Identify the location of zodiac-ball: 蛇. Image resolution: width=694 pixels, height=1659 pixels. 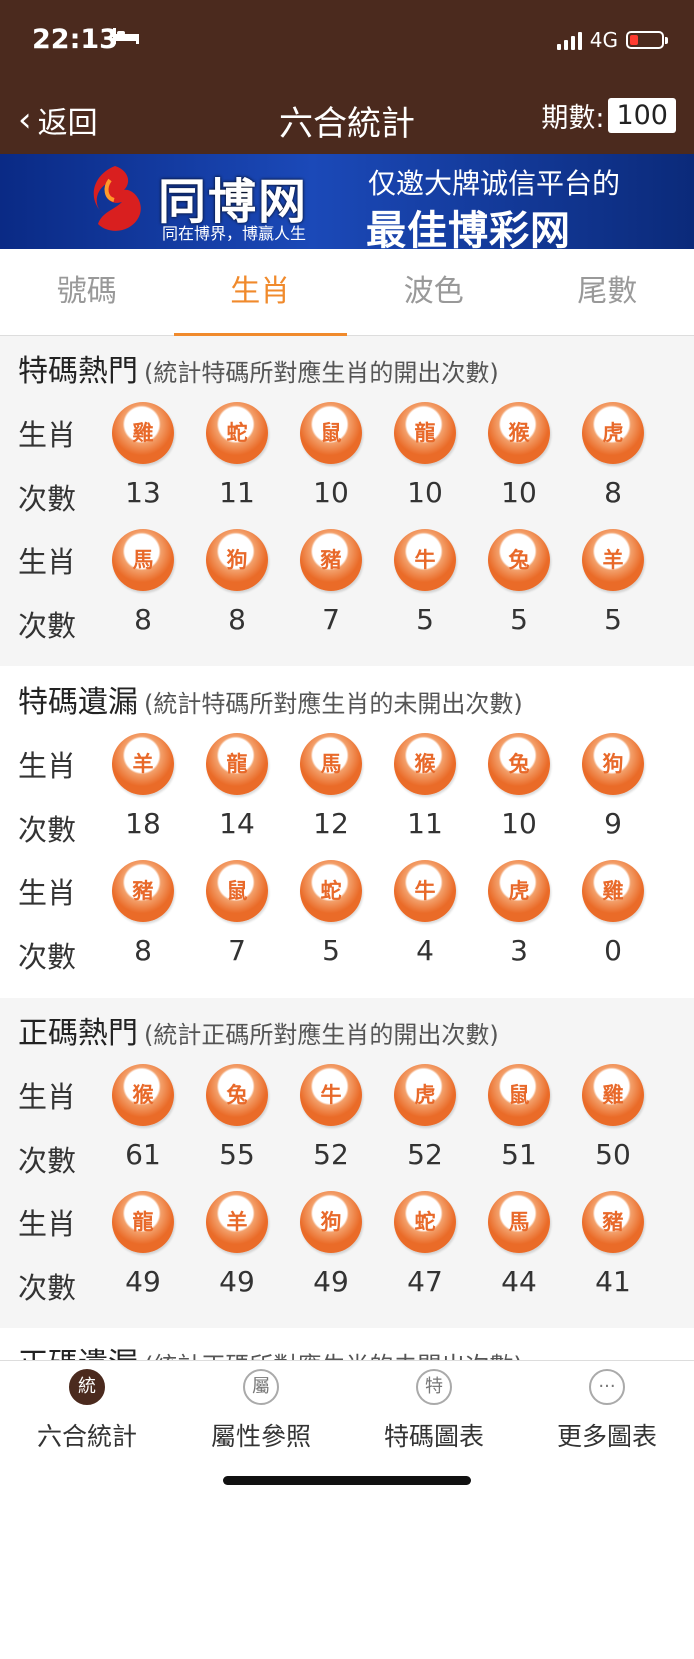
(237, 433).